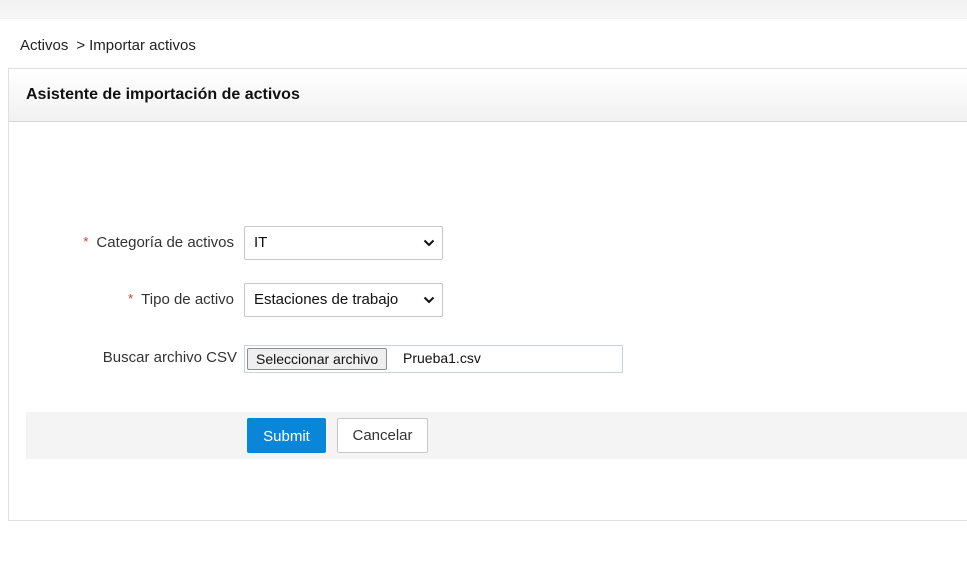 This screenshot has width=967, height=567. I want to click on csv-file-label: Buscar archivo CSV, so click(169, 357).